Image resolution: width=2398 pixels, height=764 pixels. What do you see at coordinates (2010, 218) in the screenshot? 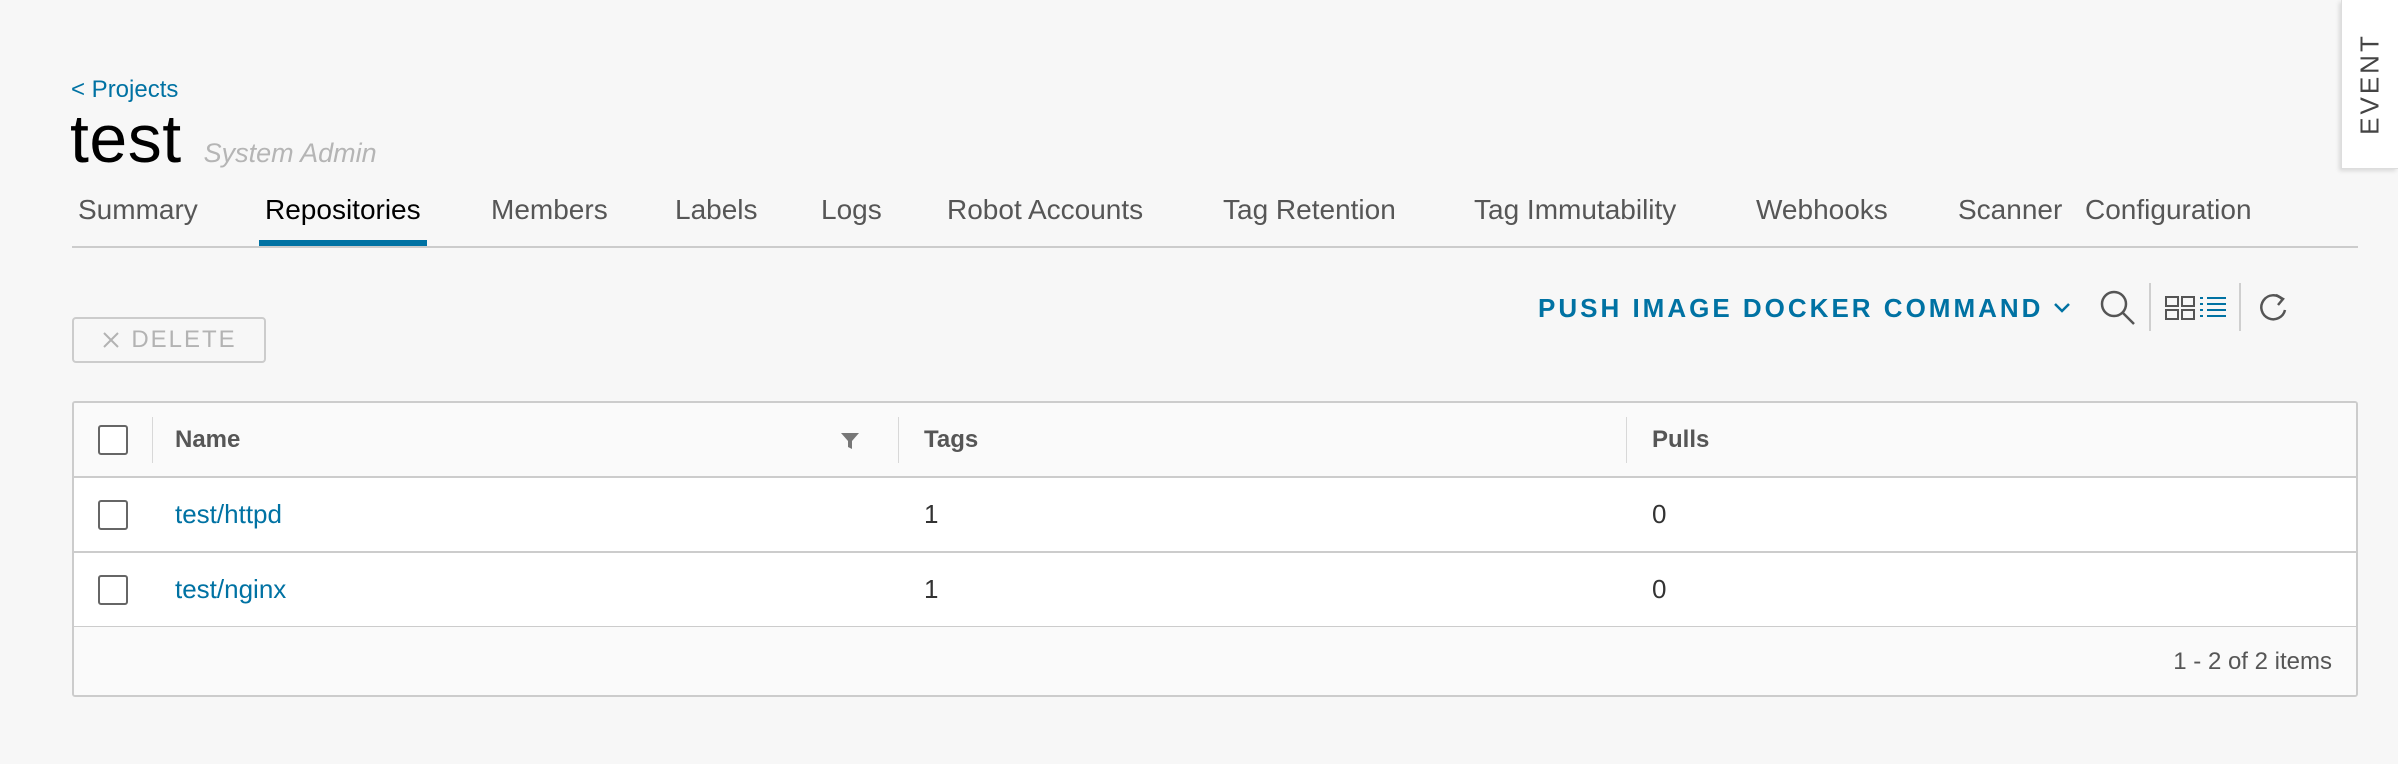
I see `tab-scanner: Scanner` at bounding box center [2010, 218].